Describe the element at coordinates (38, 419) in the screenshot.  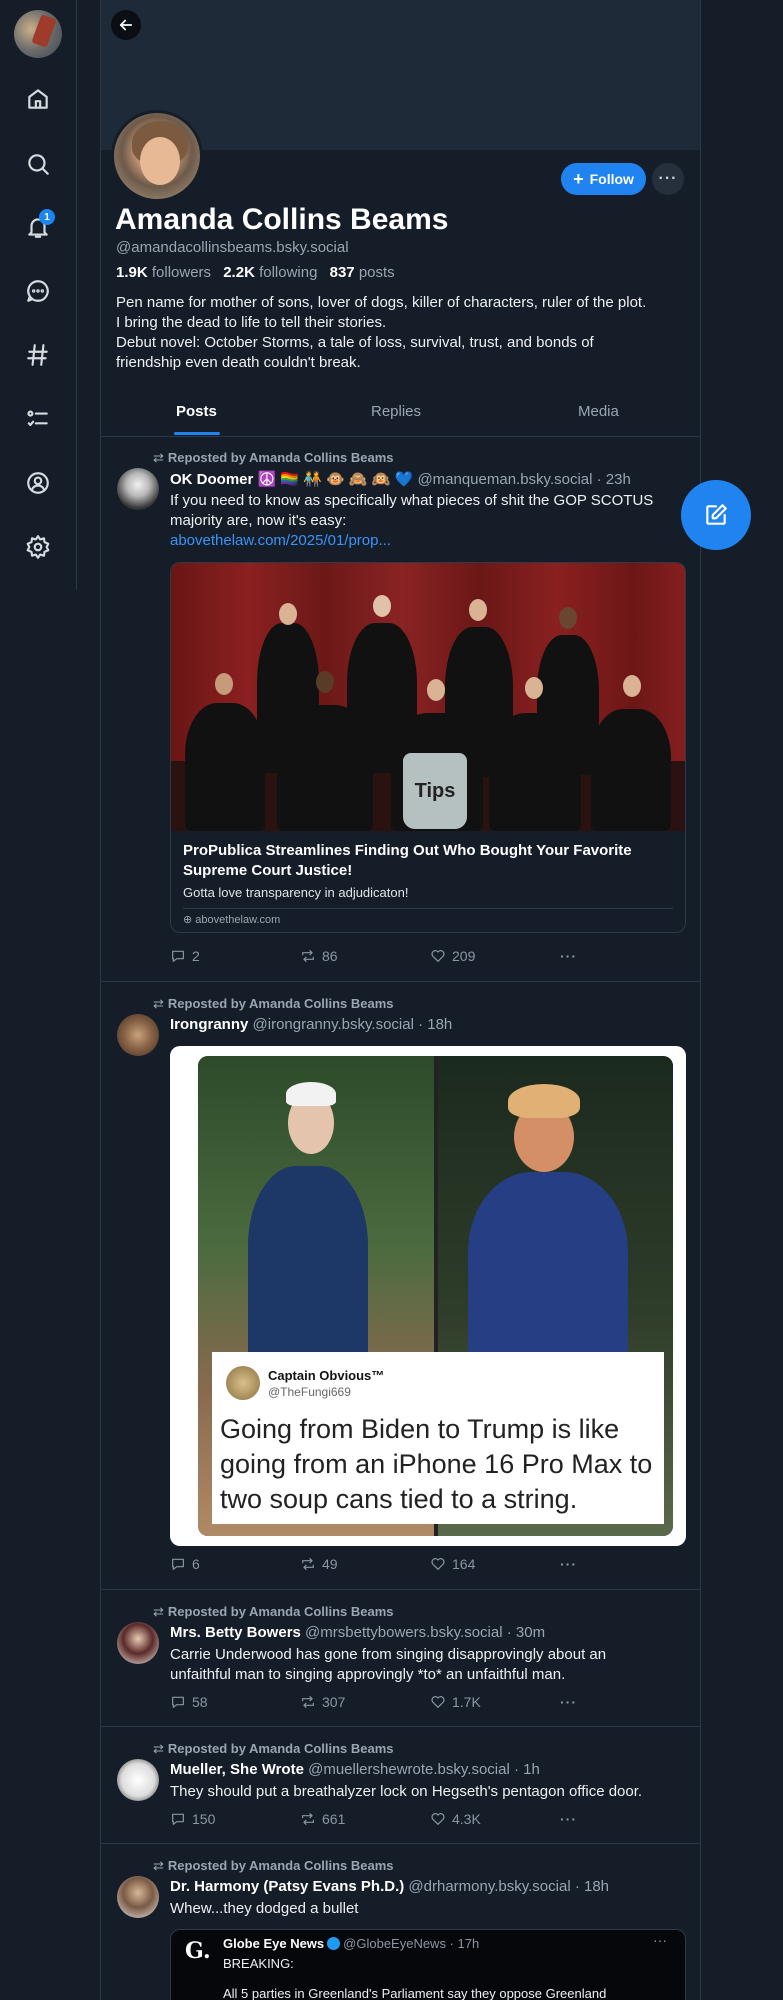
I see `lists-icon` at that location.